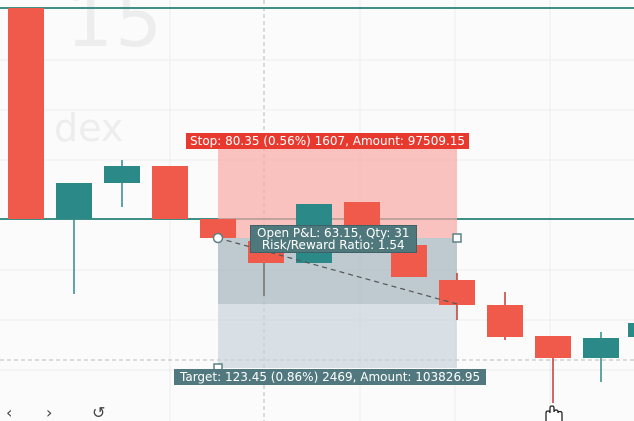 This screenshot has height=421, width=634. Describe the element at coordinates (337, 190) in the screenshot. I see `stop-loss-zone` at that location.